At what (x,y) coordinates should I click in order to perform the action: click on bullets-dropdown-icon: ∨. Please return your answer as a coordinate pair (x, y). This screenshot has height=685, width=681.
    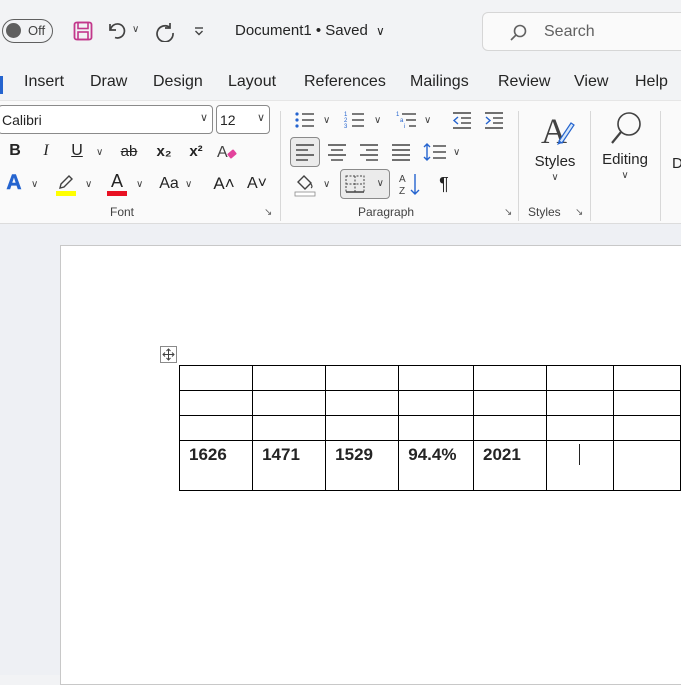
    Looking at the image, I should click on (326, 120).